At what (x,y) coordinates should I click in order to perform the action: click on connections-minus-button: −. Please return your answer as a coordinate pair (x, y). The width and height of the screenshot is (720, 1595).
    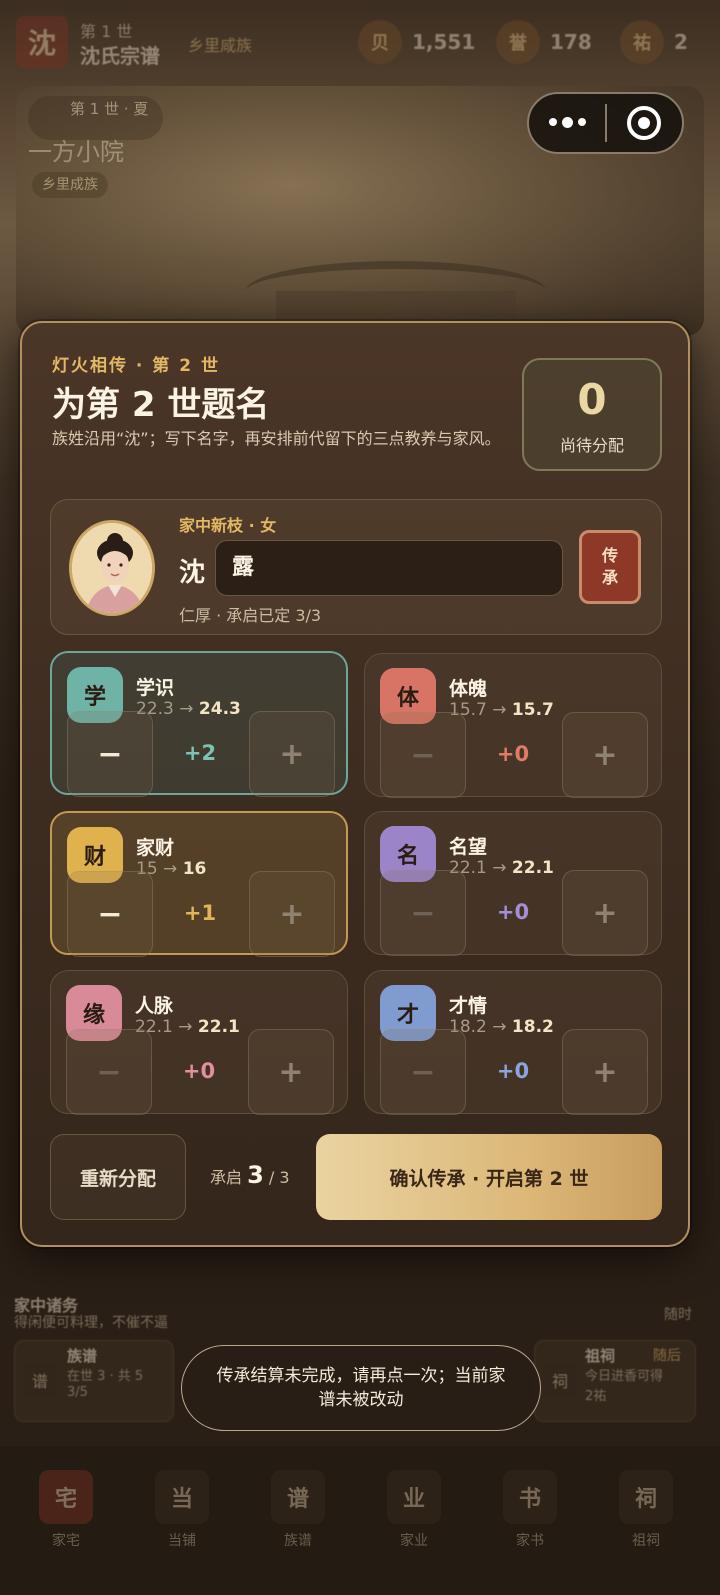
    Looking at the image, I should click on (109, 1072).